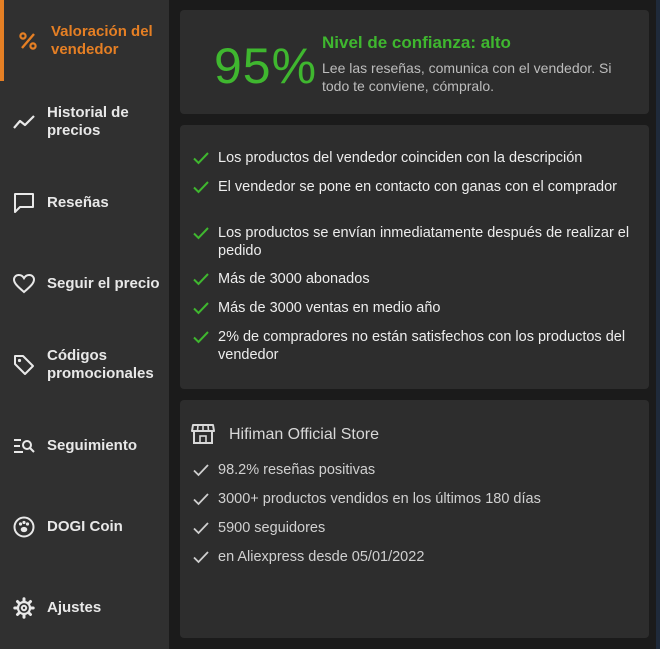 This screenshot has width=660, height=649. I want to click on check-text: Más de 3000 abonados, so click(294, 279).